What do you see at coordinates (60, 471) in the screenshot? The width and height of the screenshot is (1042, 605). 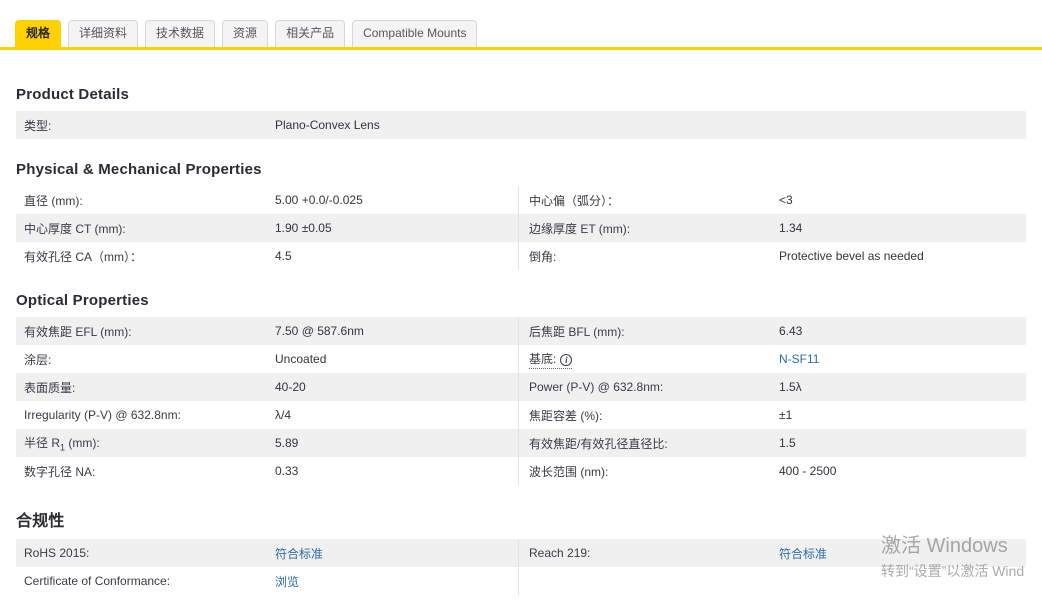 I see `spec-label-text: 数字孔径 NA:` at bounding box center [60, 471].